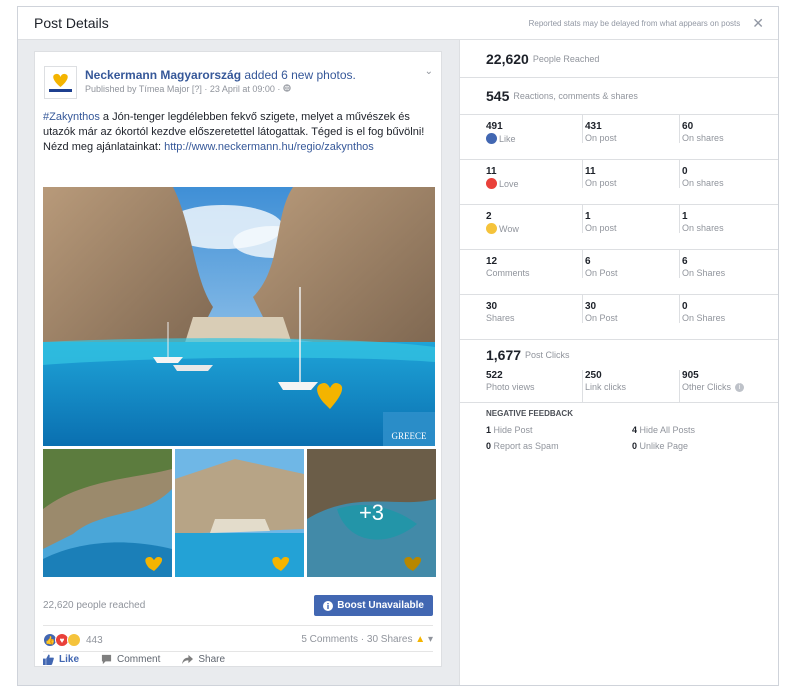 The width and height of the screenshot is (785, 692). What do you see at coordinates (600, 183) in the screenshot?
I see `love-on-post-label: On post` at bounding box center [600, 183].